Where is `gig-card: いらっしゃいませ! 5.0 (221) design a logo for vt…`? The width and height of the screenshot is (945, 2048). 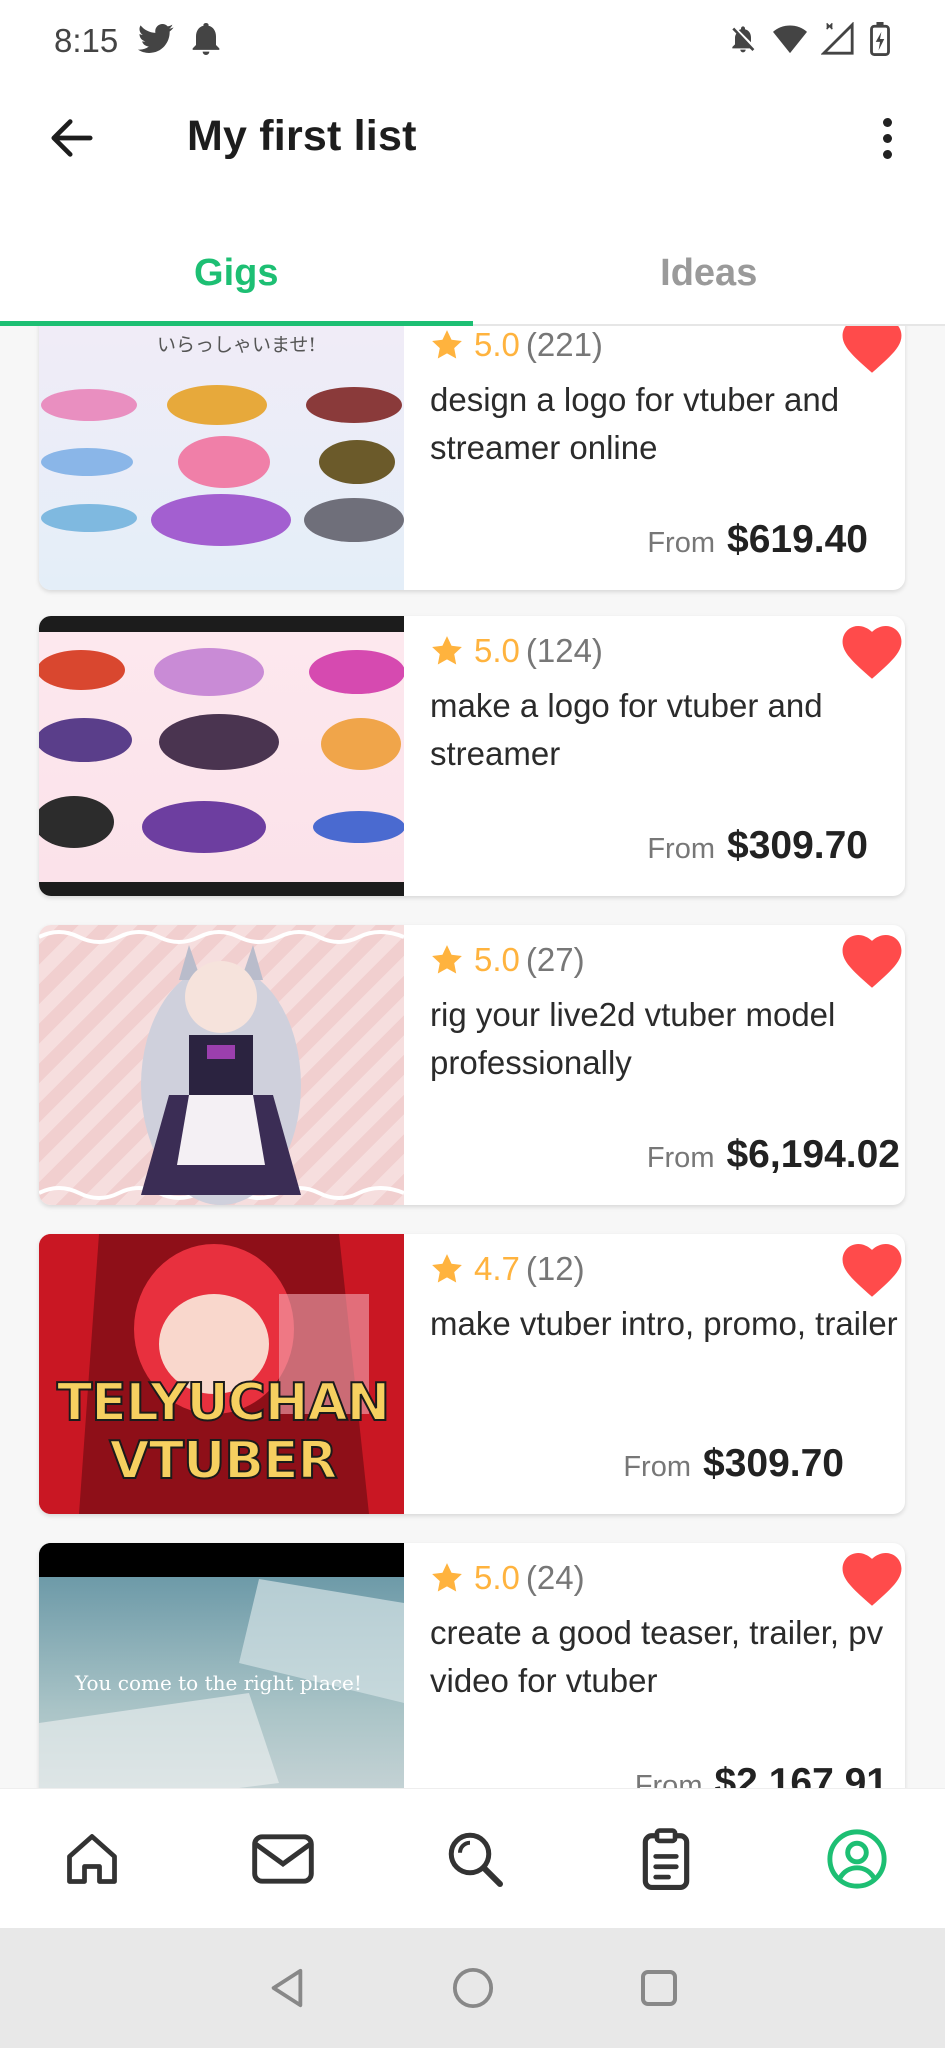 gig-card: いらっしゃいませ! 5.0 (221) design a logo for vt… is located at coordinates (472, 458).